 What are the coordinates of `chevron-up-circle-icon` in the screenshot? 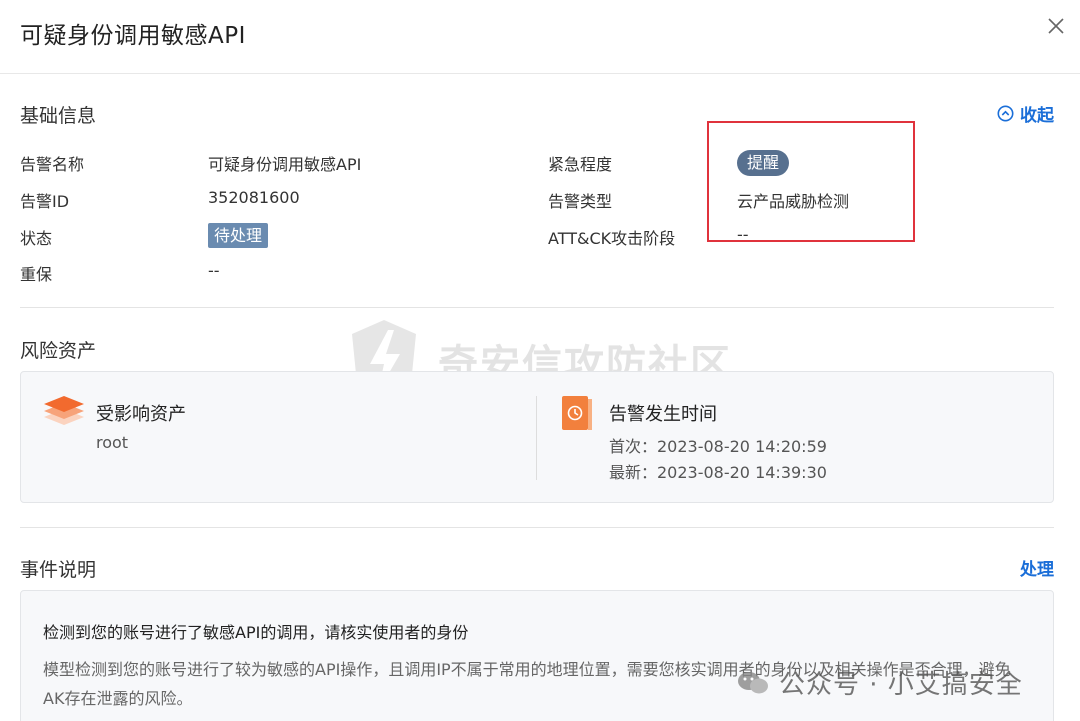 It's located at (1005, 113).